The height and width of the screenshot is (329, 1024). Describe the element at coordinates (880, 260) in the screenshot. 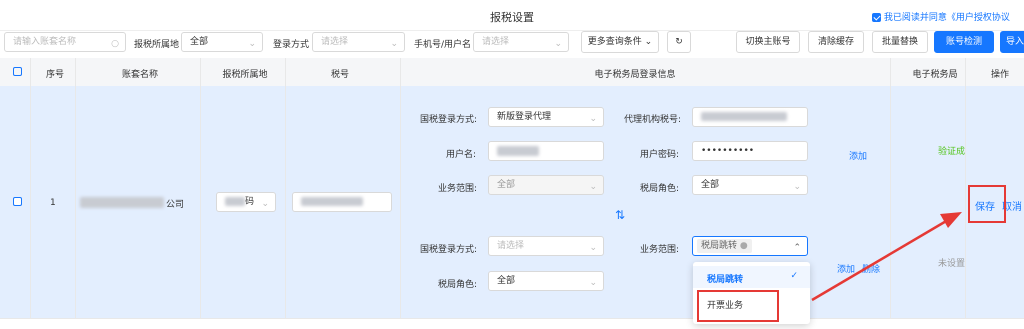

I see `arrow-line` at that location.